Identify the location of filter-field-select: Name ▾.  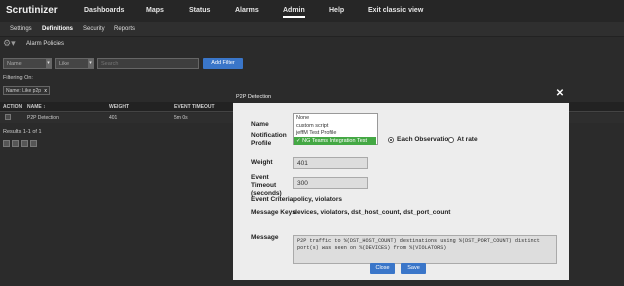
(27, 63).